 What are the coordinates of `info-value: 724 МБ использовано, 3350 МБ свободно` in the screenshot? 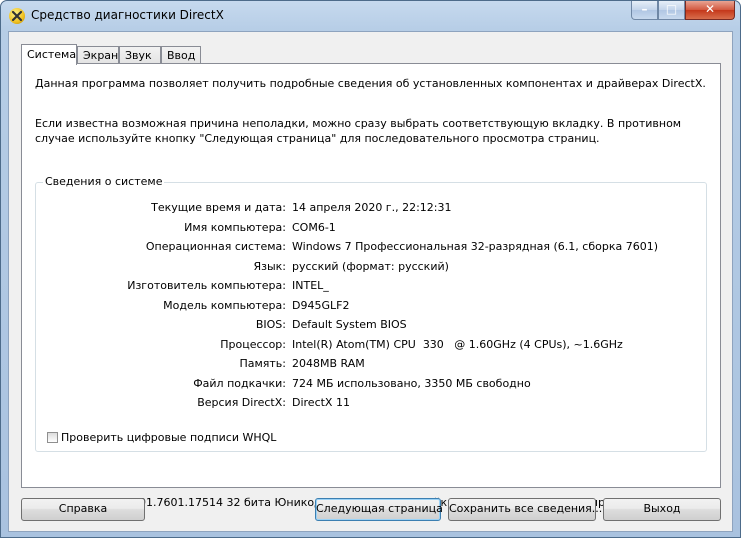 It's located at (411, 383).